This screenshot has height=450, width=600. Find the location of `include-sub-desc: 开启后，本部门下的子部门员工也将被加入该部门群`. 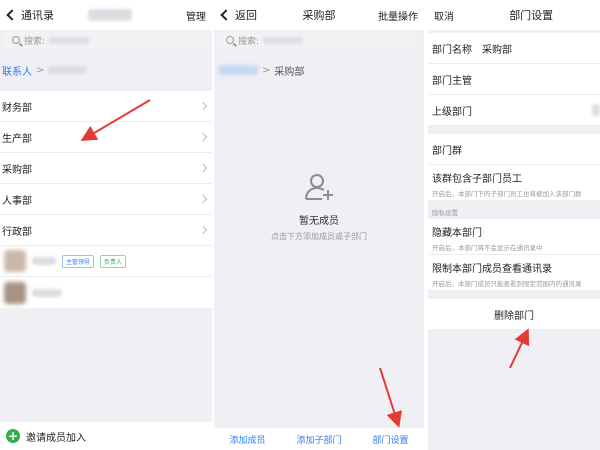

include-sub-desc: 开启后，本部门下的子部门员工也将被加入该部门群 is located at coordinates (507, 194).